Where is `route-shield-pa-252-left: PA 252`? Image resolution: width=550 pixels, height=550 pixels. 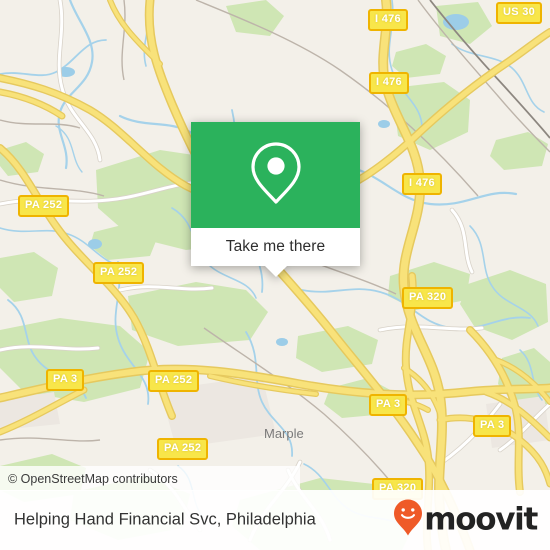
route-shield-pa-252-left: PA 252 is located at coordinates (119, 273).